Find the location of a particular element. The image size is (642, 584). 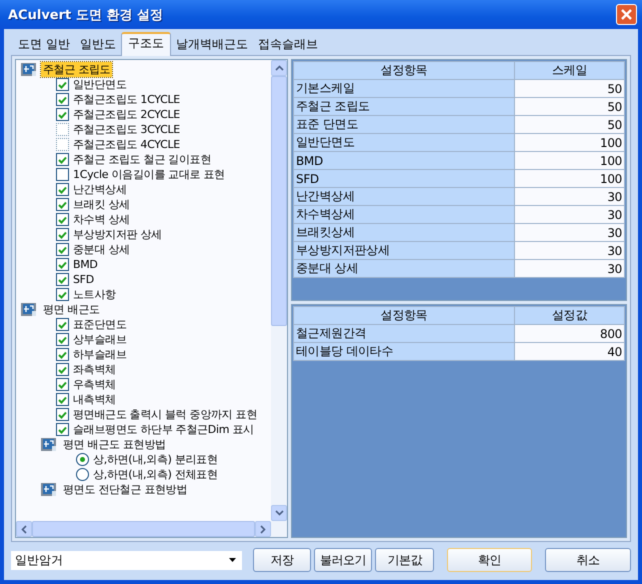

table-cell: 철근제원간격 is located at coordinates (404, 333).